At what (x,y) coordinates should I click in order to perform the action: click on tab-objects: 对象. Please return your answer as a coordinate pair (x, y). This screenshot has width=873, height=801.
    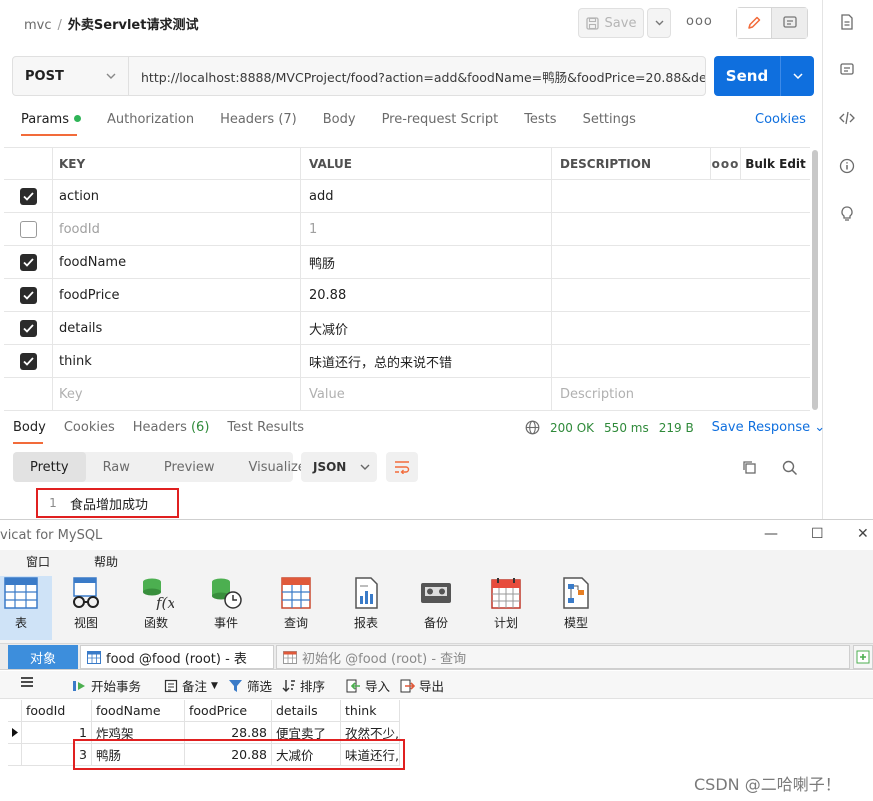
    Looking at the image, I should click on (43, 657).